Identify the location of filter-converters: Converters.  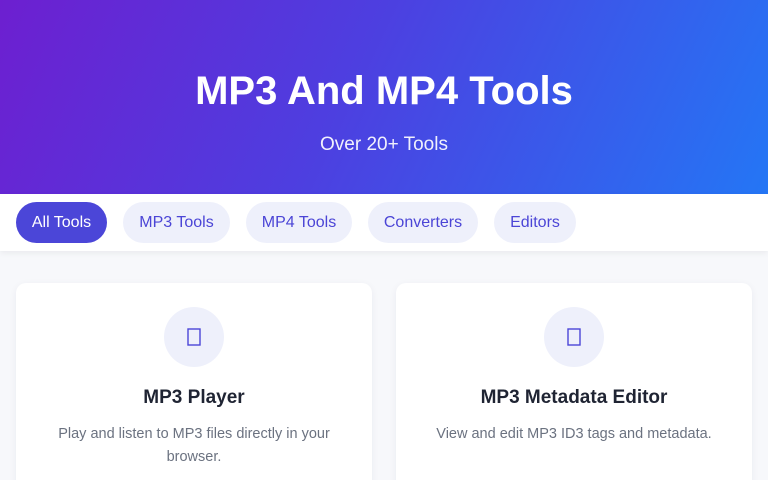
(423, 222).